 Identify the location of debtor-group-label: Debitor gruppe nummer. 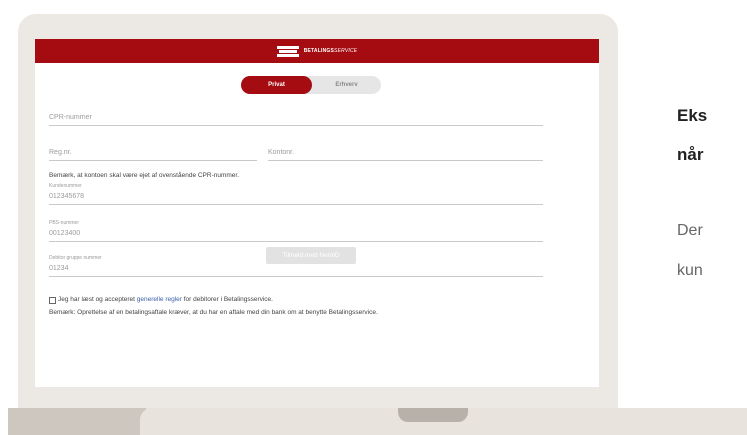
(75, 258).